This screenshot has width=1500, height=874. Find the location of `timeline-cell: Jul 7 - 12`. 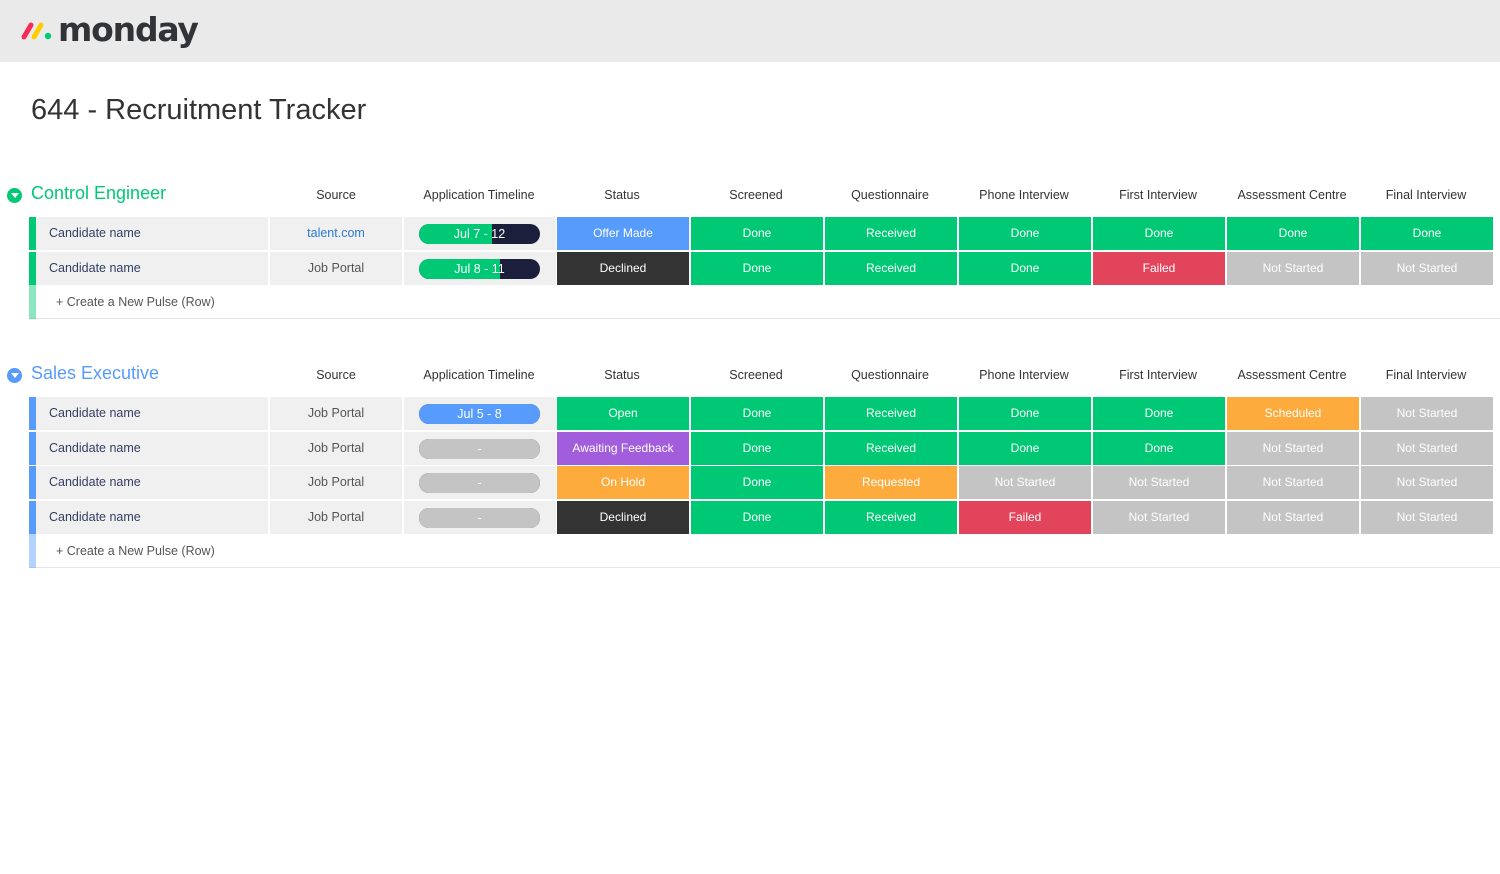

timeline-cell: Jul 7 - 12 is located at coordinates (480, 233).